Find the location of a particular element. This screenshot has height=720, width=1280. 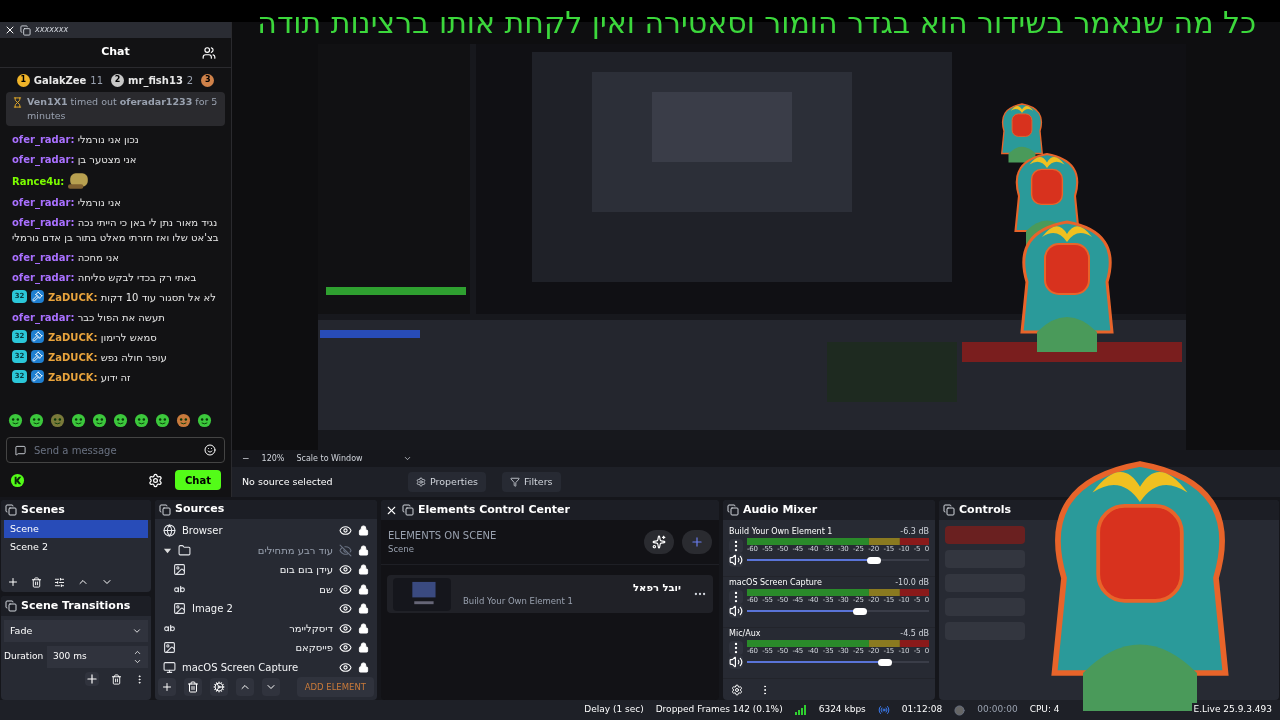

message-field: Send a message is located at coordinates (115, 450).